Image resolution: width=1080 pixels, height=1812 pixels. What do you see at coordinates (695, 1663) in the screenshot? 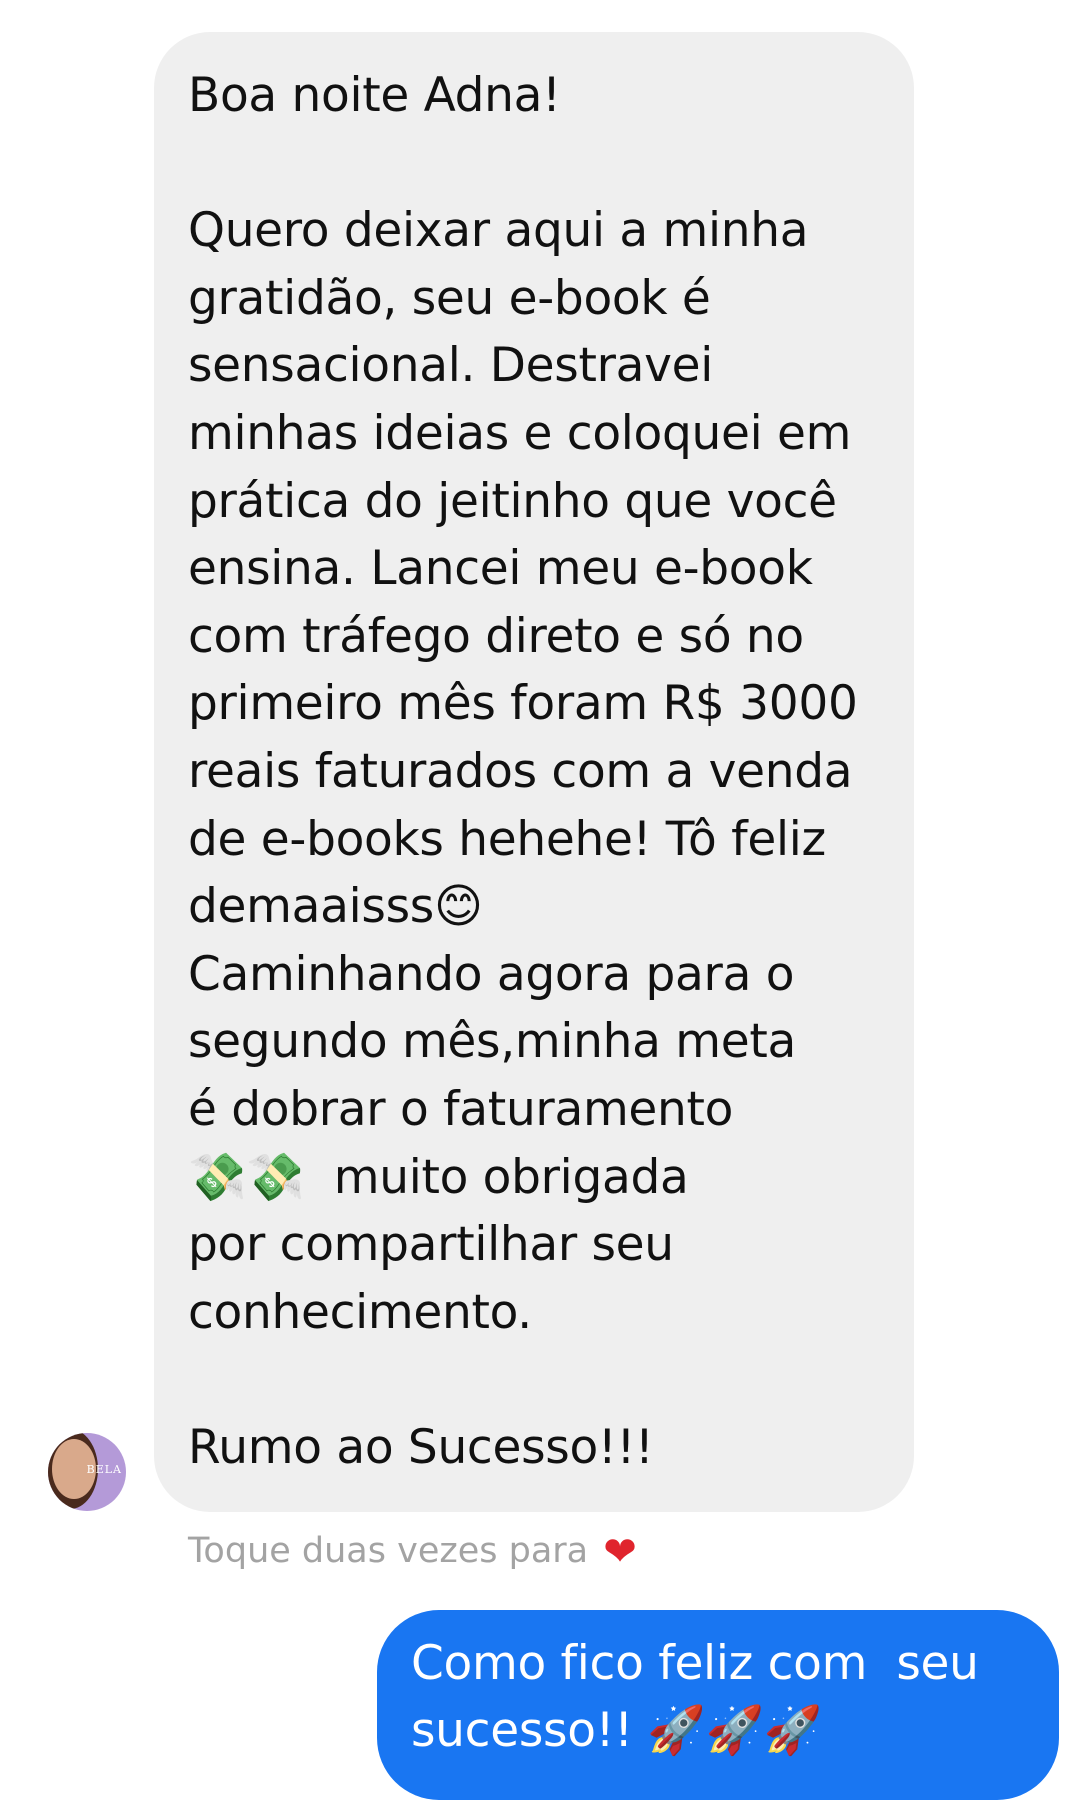
I see `outgoing-message-line: Como fico feliz com seu` at bounding box center [695, 1663].